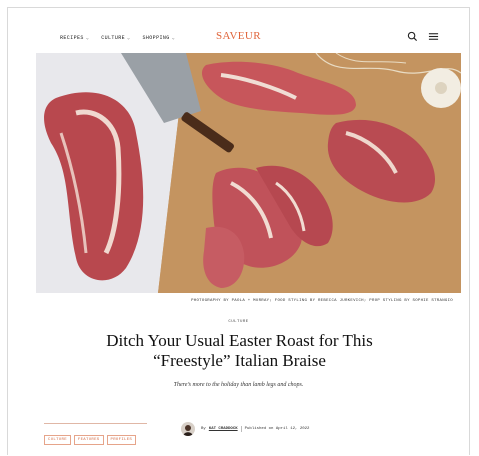 Image resolution: width=479 pixels, height=456 pixels. I want to click on nav-recipes: RECIPES ⌄, so click(74, 38).